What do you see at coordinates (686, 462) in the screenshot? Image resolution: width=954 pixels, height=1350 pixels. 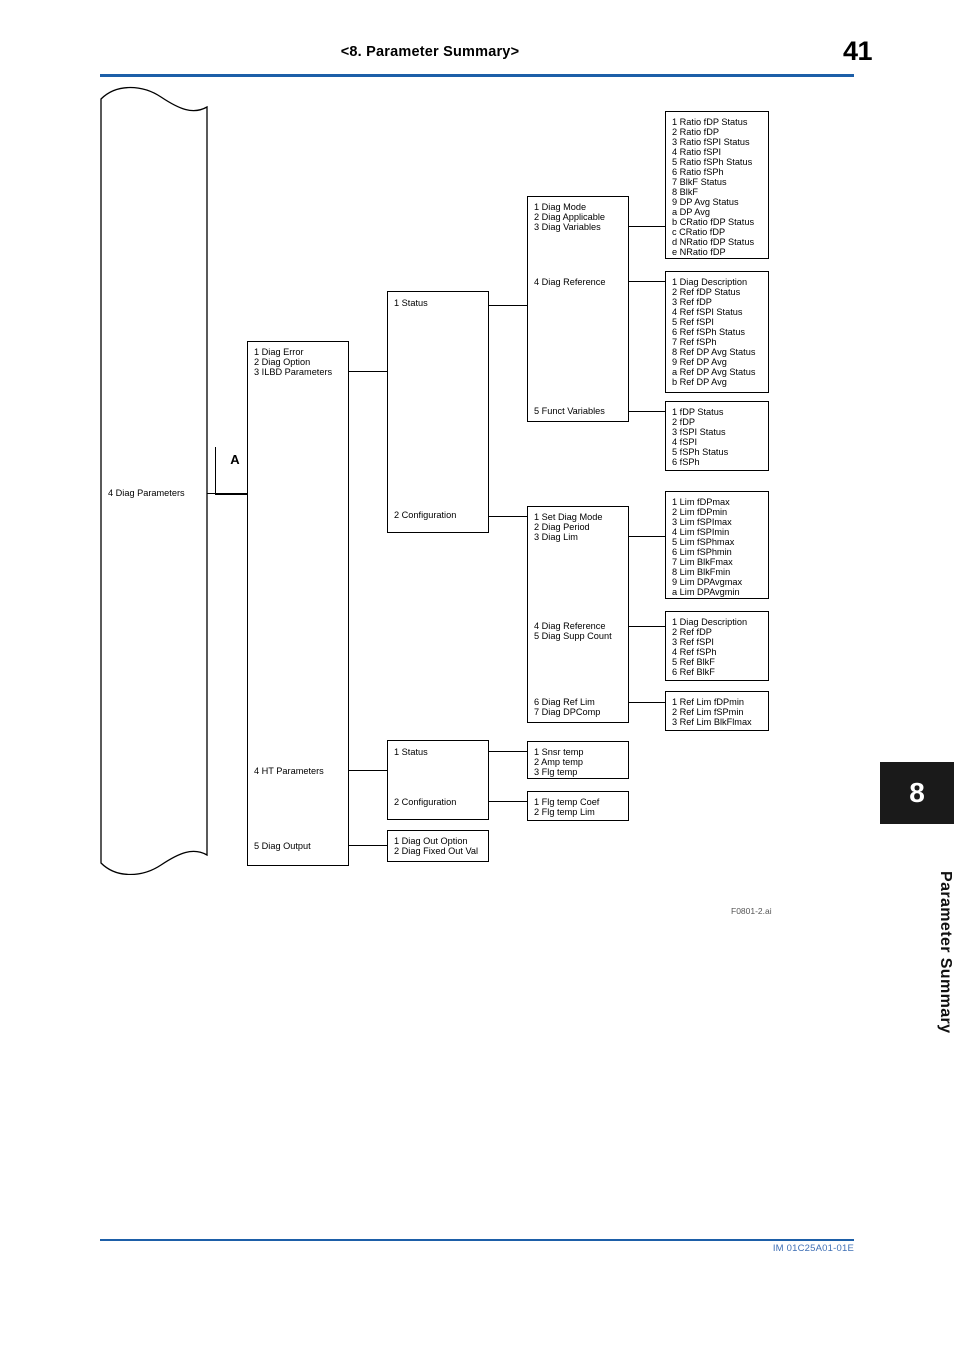 I see `funct-variables-item: 6 fSPh` at bounding box center [686, 462].